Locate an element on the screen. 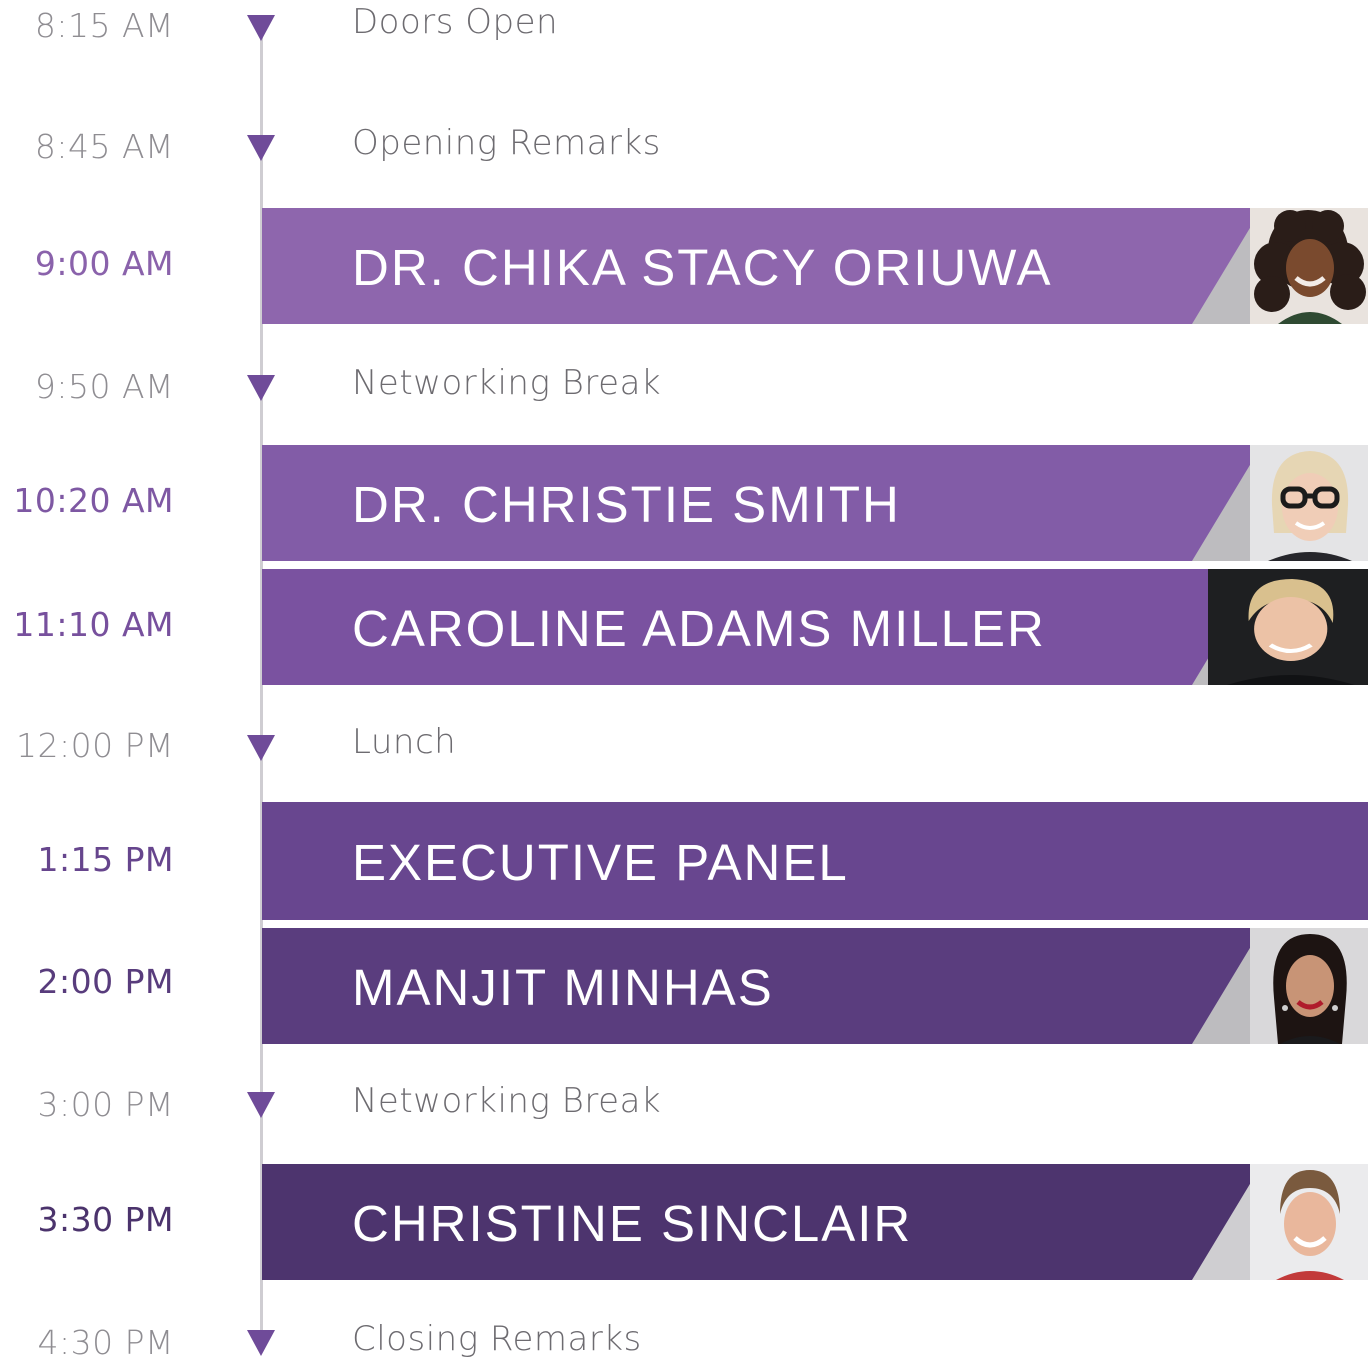  speaker-banner: CAROLINE ADAMS MILLER is located at coordinates (815, 627).